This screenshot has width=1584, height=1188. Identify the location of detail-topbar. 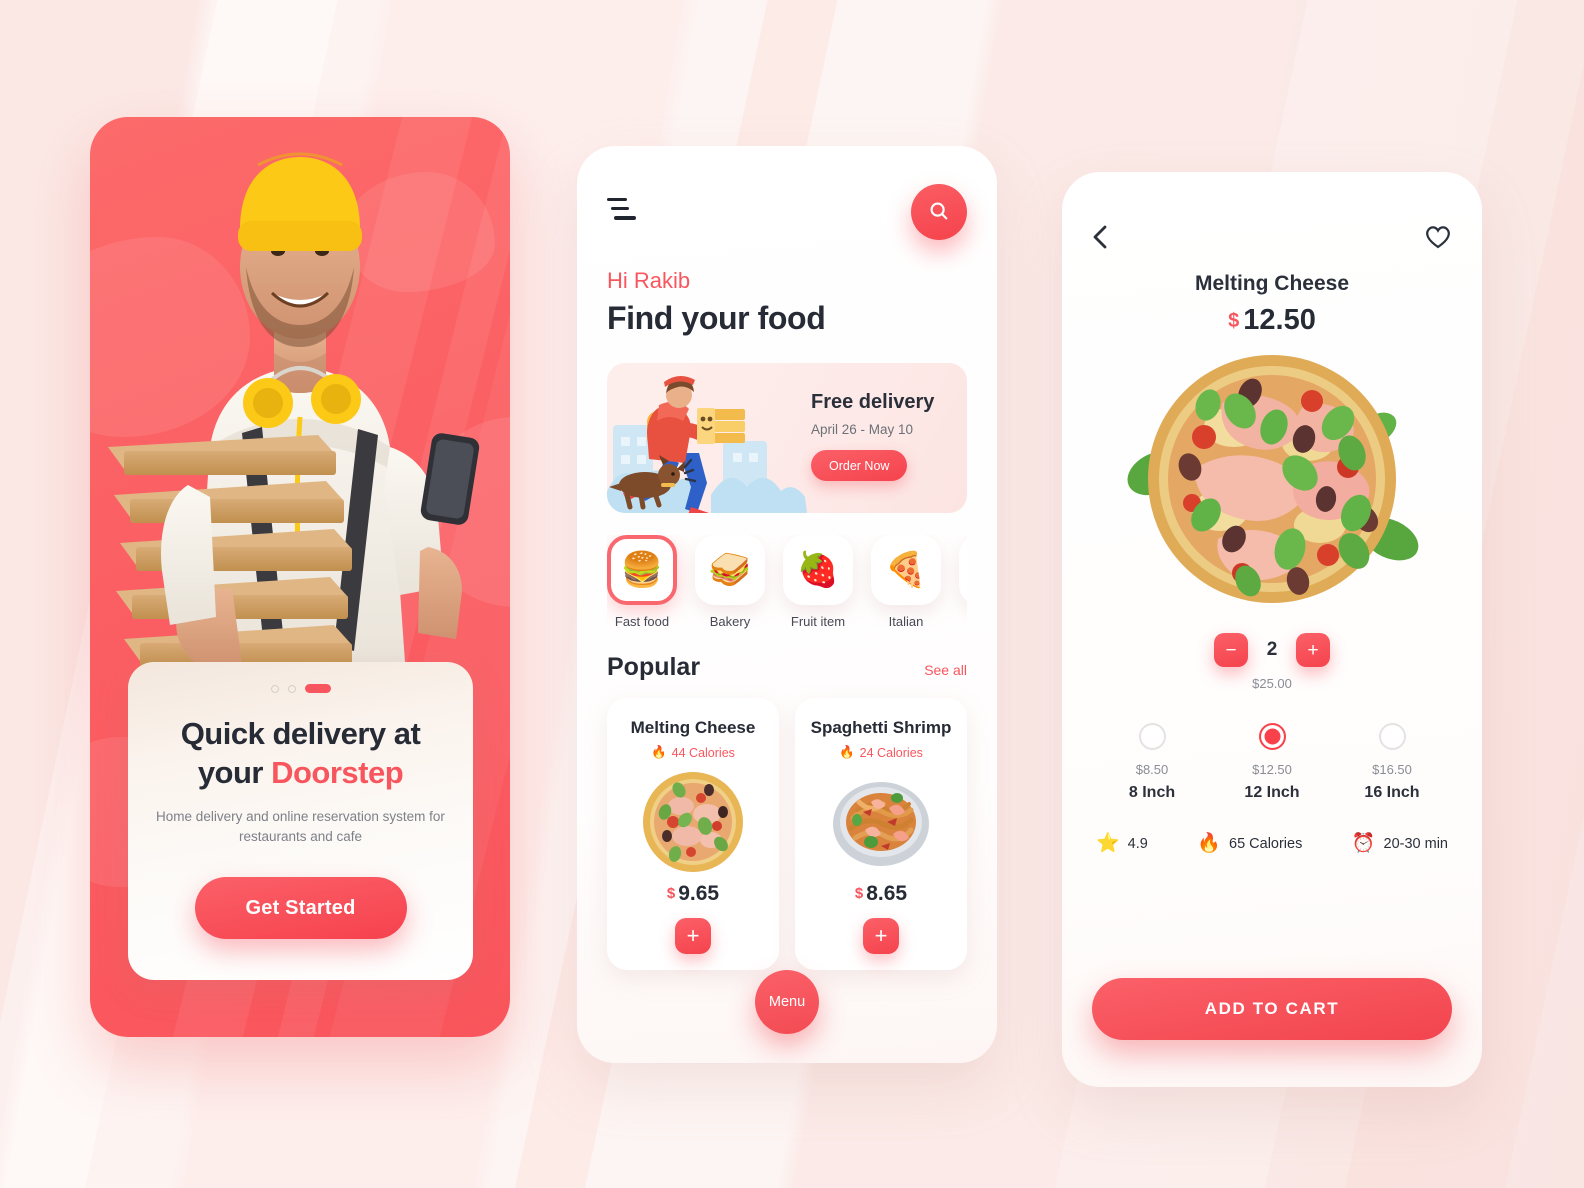
(1272, 237).